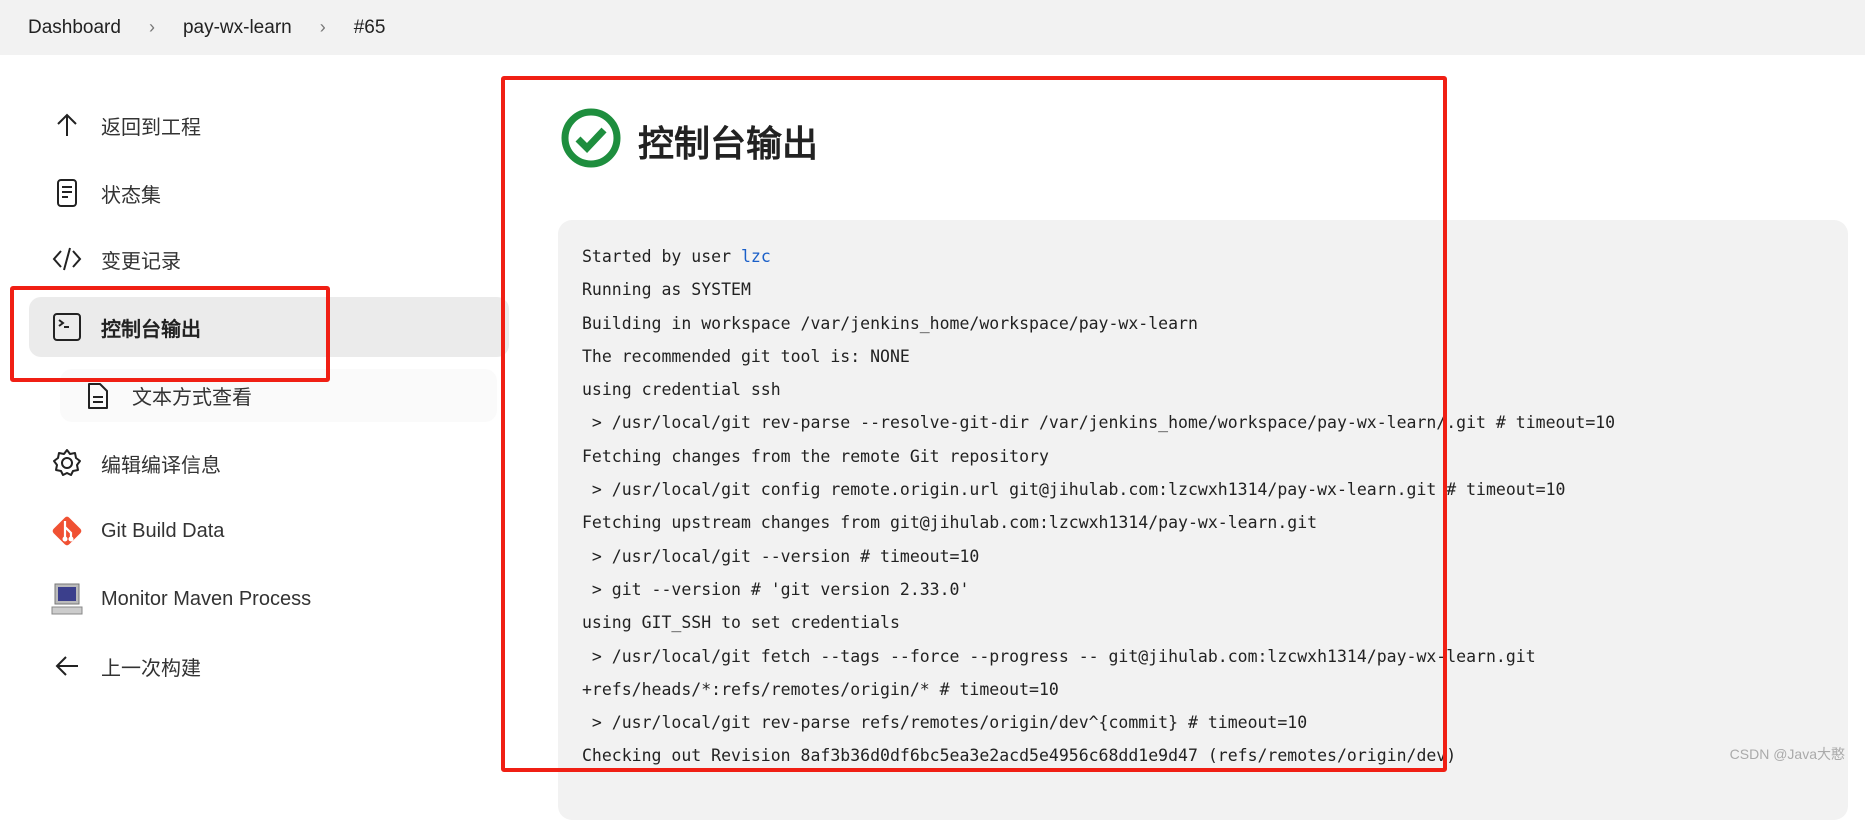 This screenshot has width=1865, height=820. Describe the element at coordinates (74, 28) in the screenshot. I see `breadcrumb-dashboard: Dashboard` at that location.